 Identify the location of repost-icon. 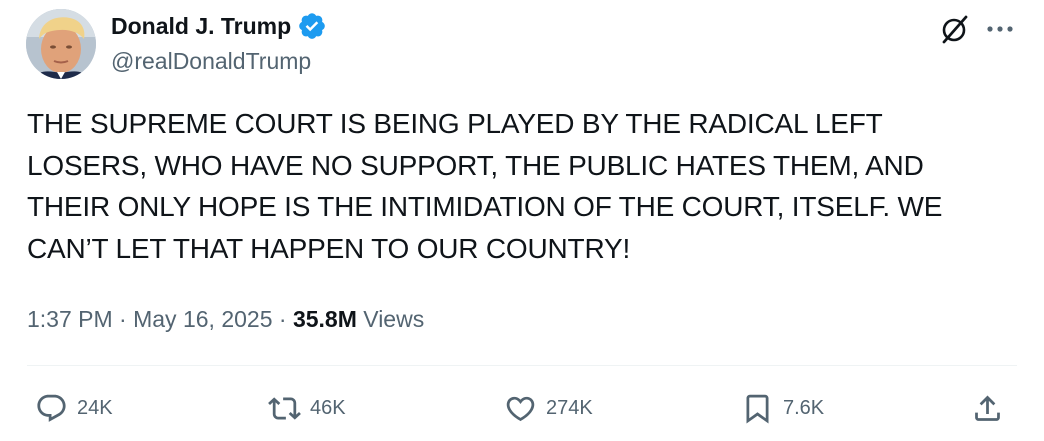
(284, 408).